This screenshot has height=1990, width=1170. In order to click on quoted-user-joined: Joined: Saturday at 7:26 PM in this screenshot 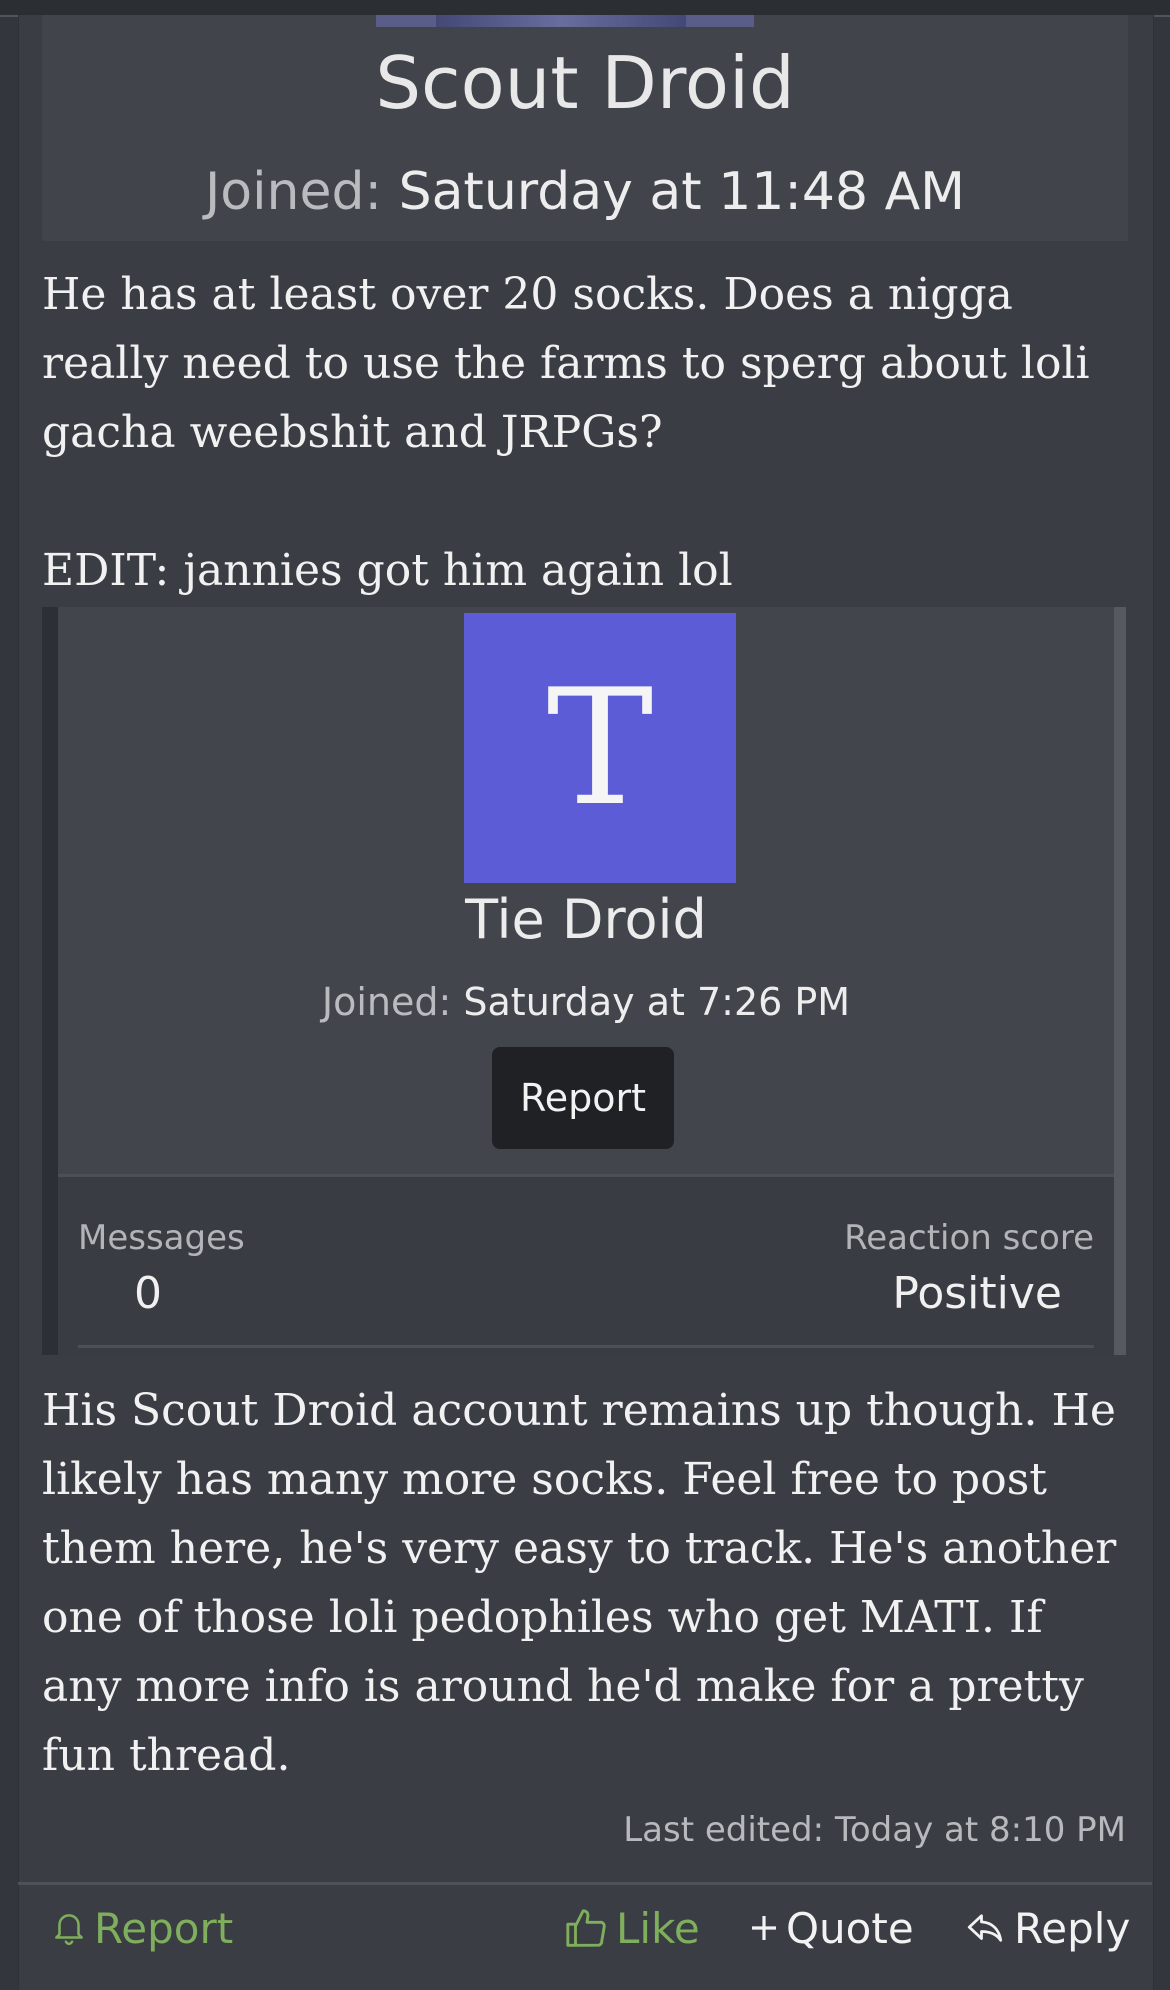, I will do `click(586, 1002)`.